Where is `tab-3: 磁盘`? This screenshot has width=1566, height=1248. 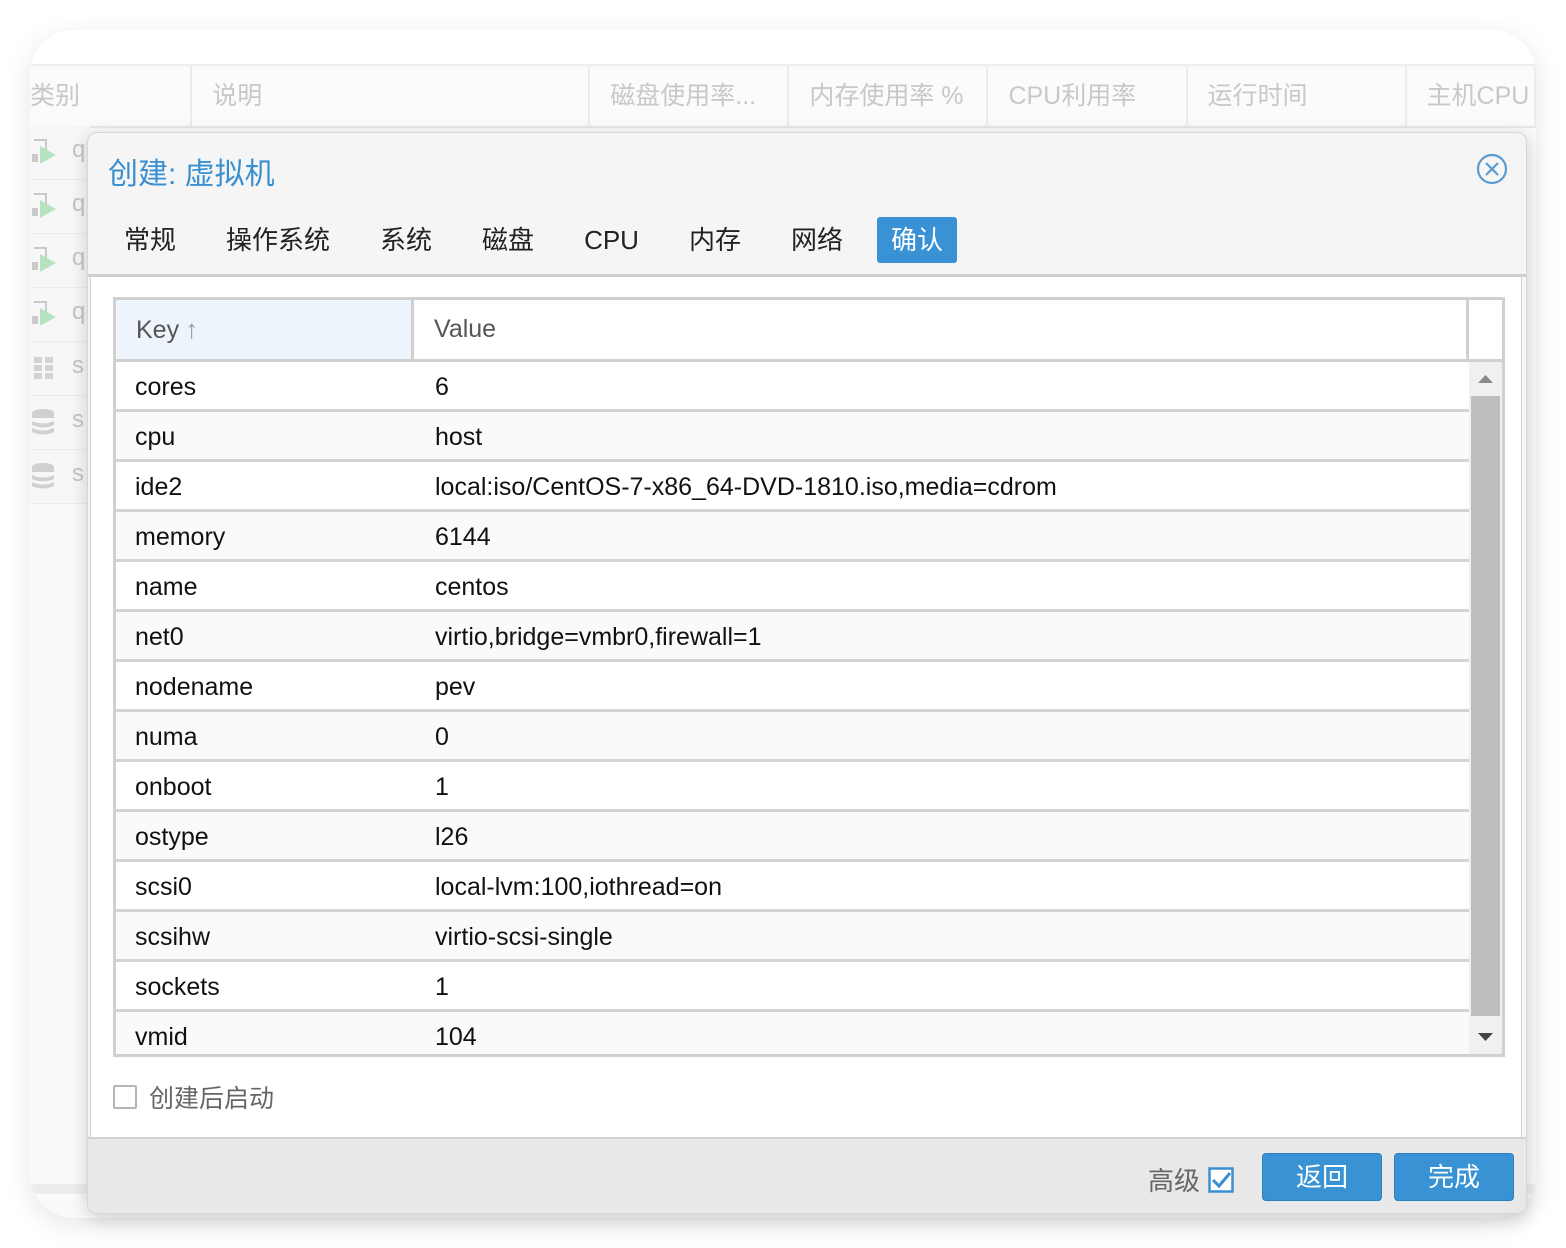 tab-3: 磁盘 is located at coordinates (508, 240).